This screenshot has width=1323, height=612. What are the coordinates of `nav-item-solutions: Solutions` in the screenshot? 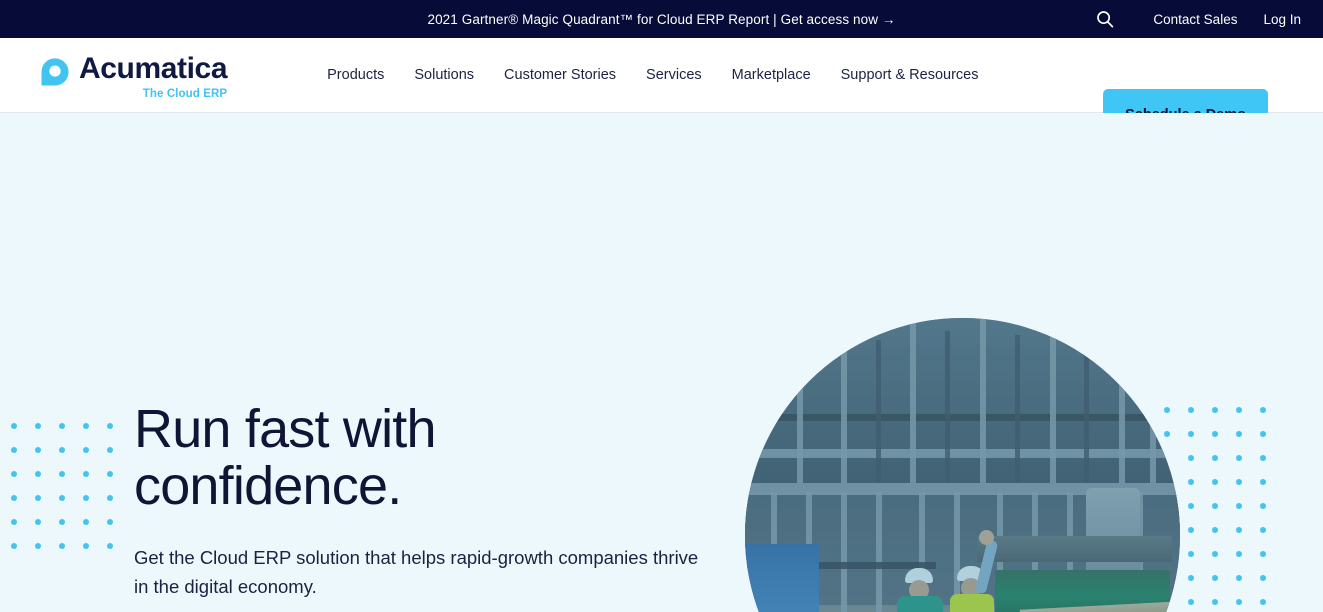 It's located at (444, 75).